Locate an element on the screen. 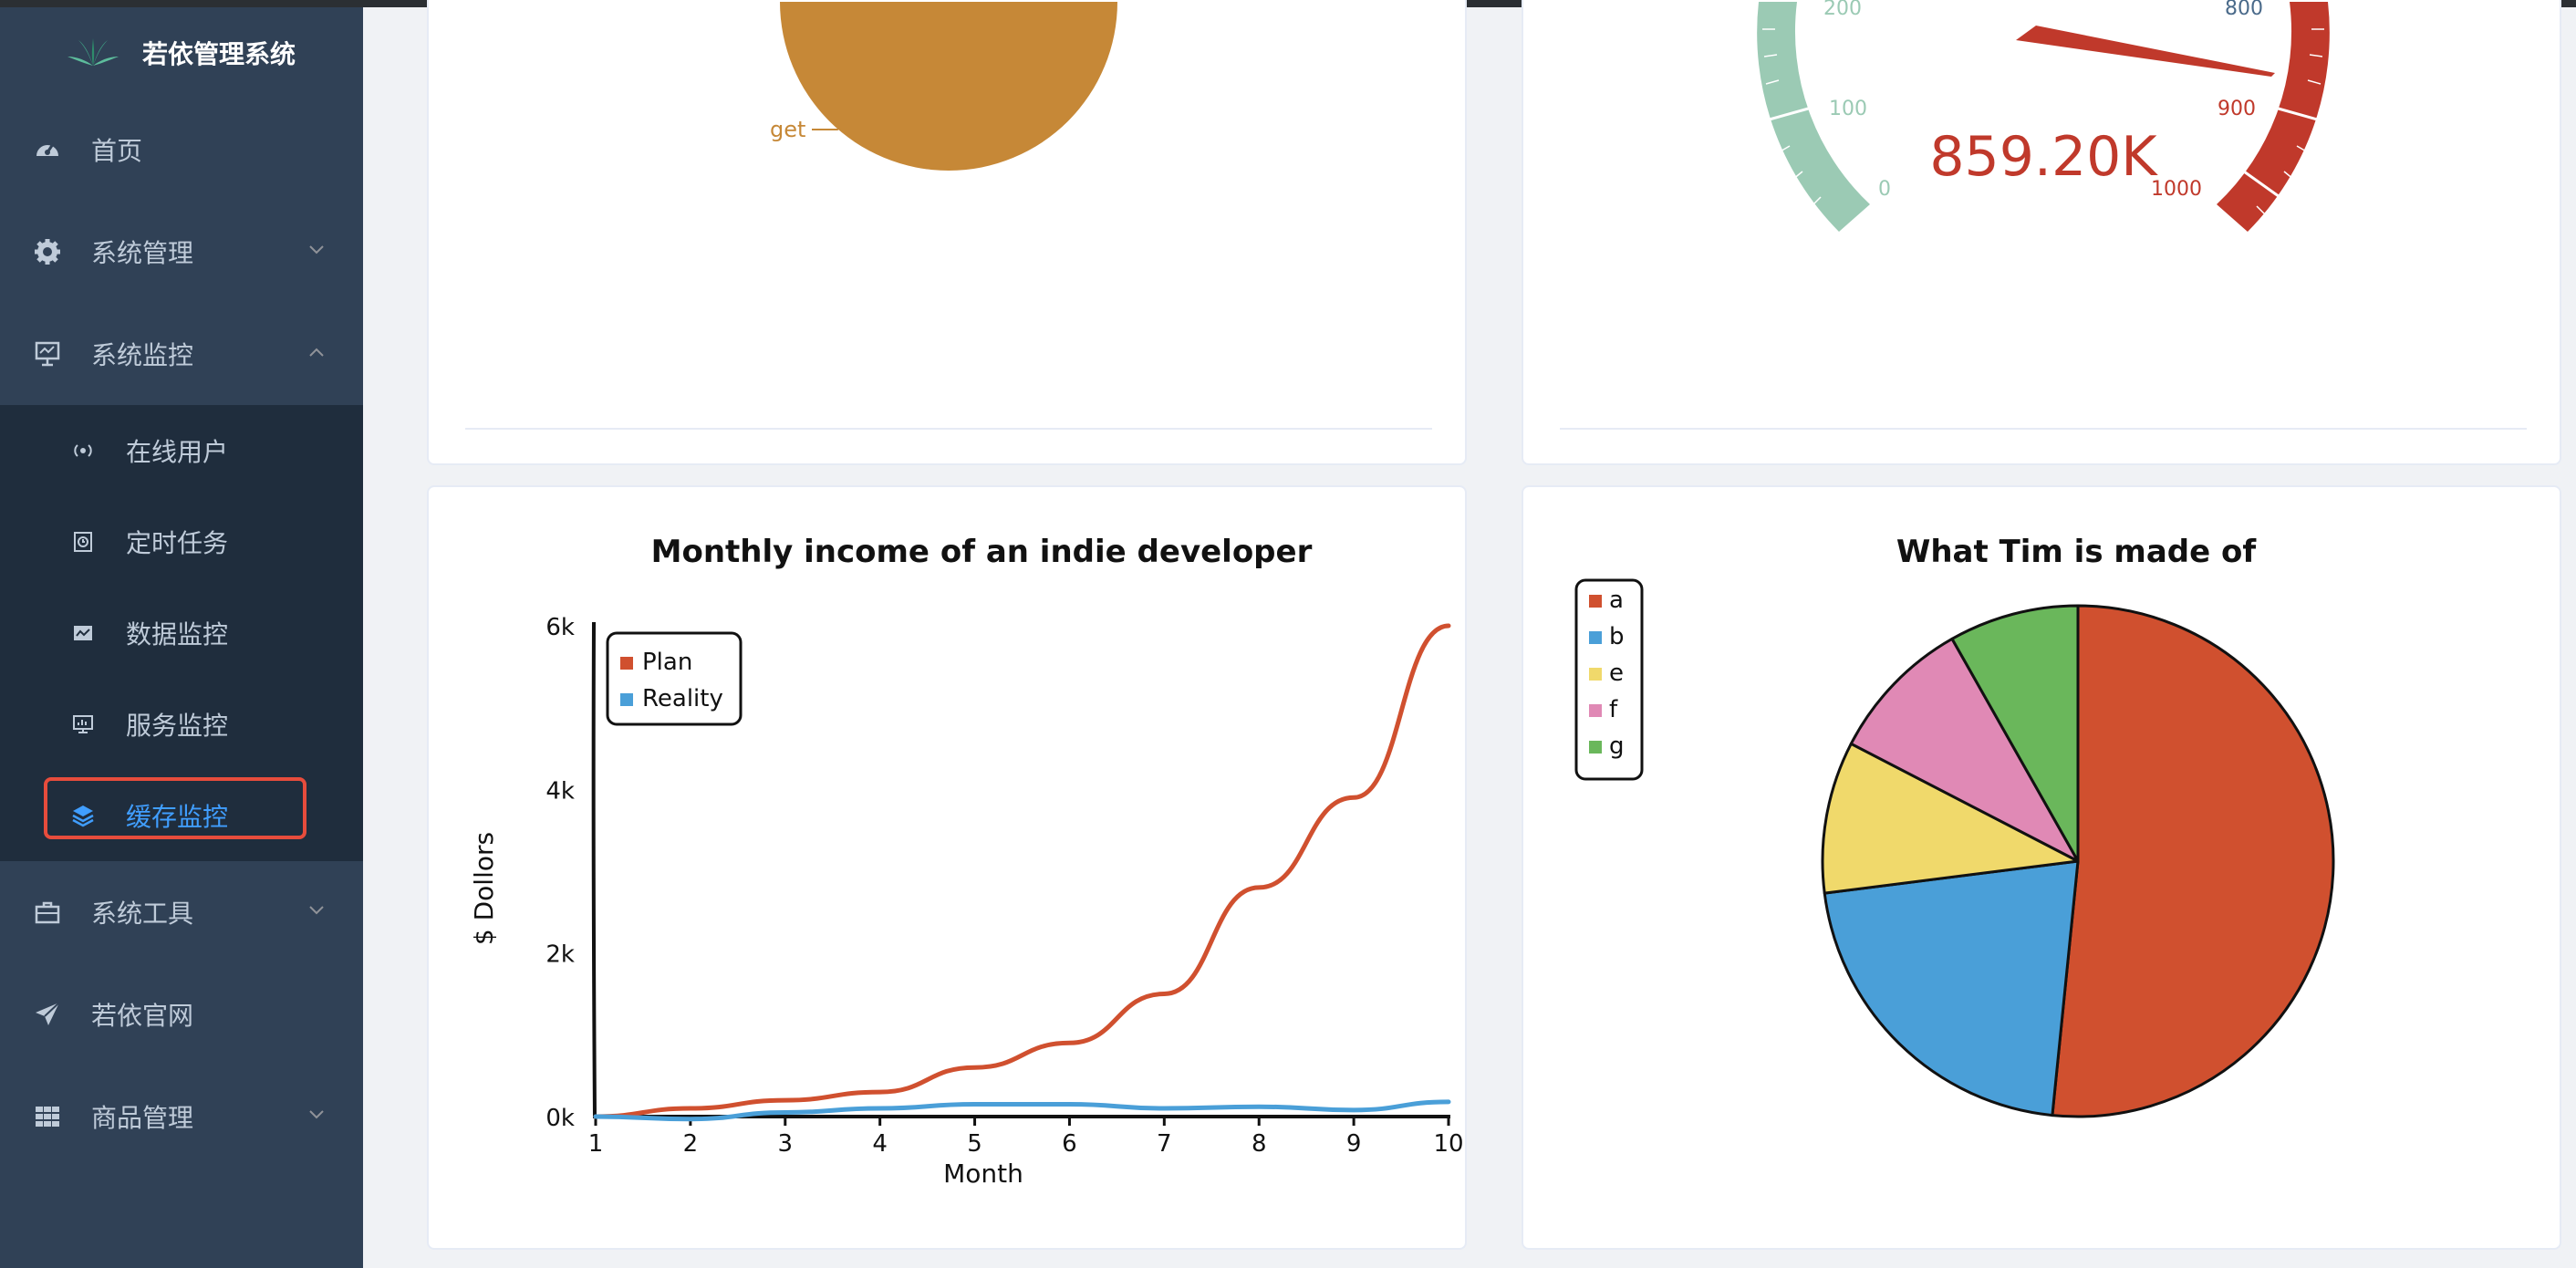  gauge-tick-100: 100 is located at coordinates (1848, 109).